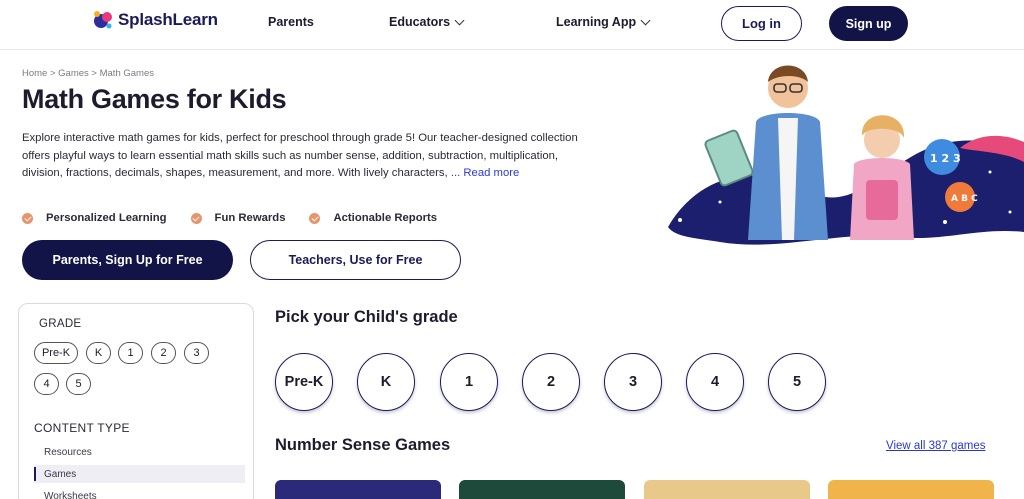 The image size is (1024, 499). I want to click on feature-item: Fun Rewards, so click(238, 218).